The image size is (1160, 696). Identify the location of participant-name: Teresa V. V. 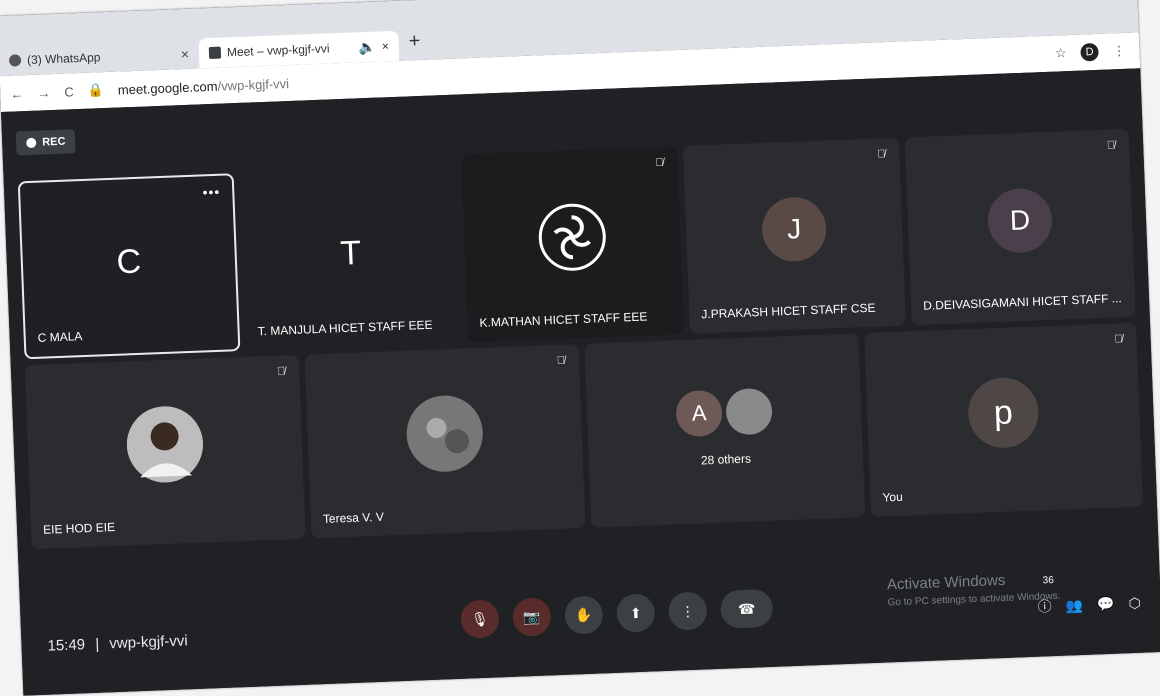
(353, 518).